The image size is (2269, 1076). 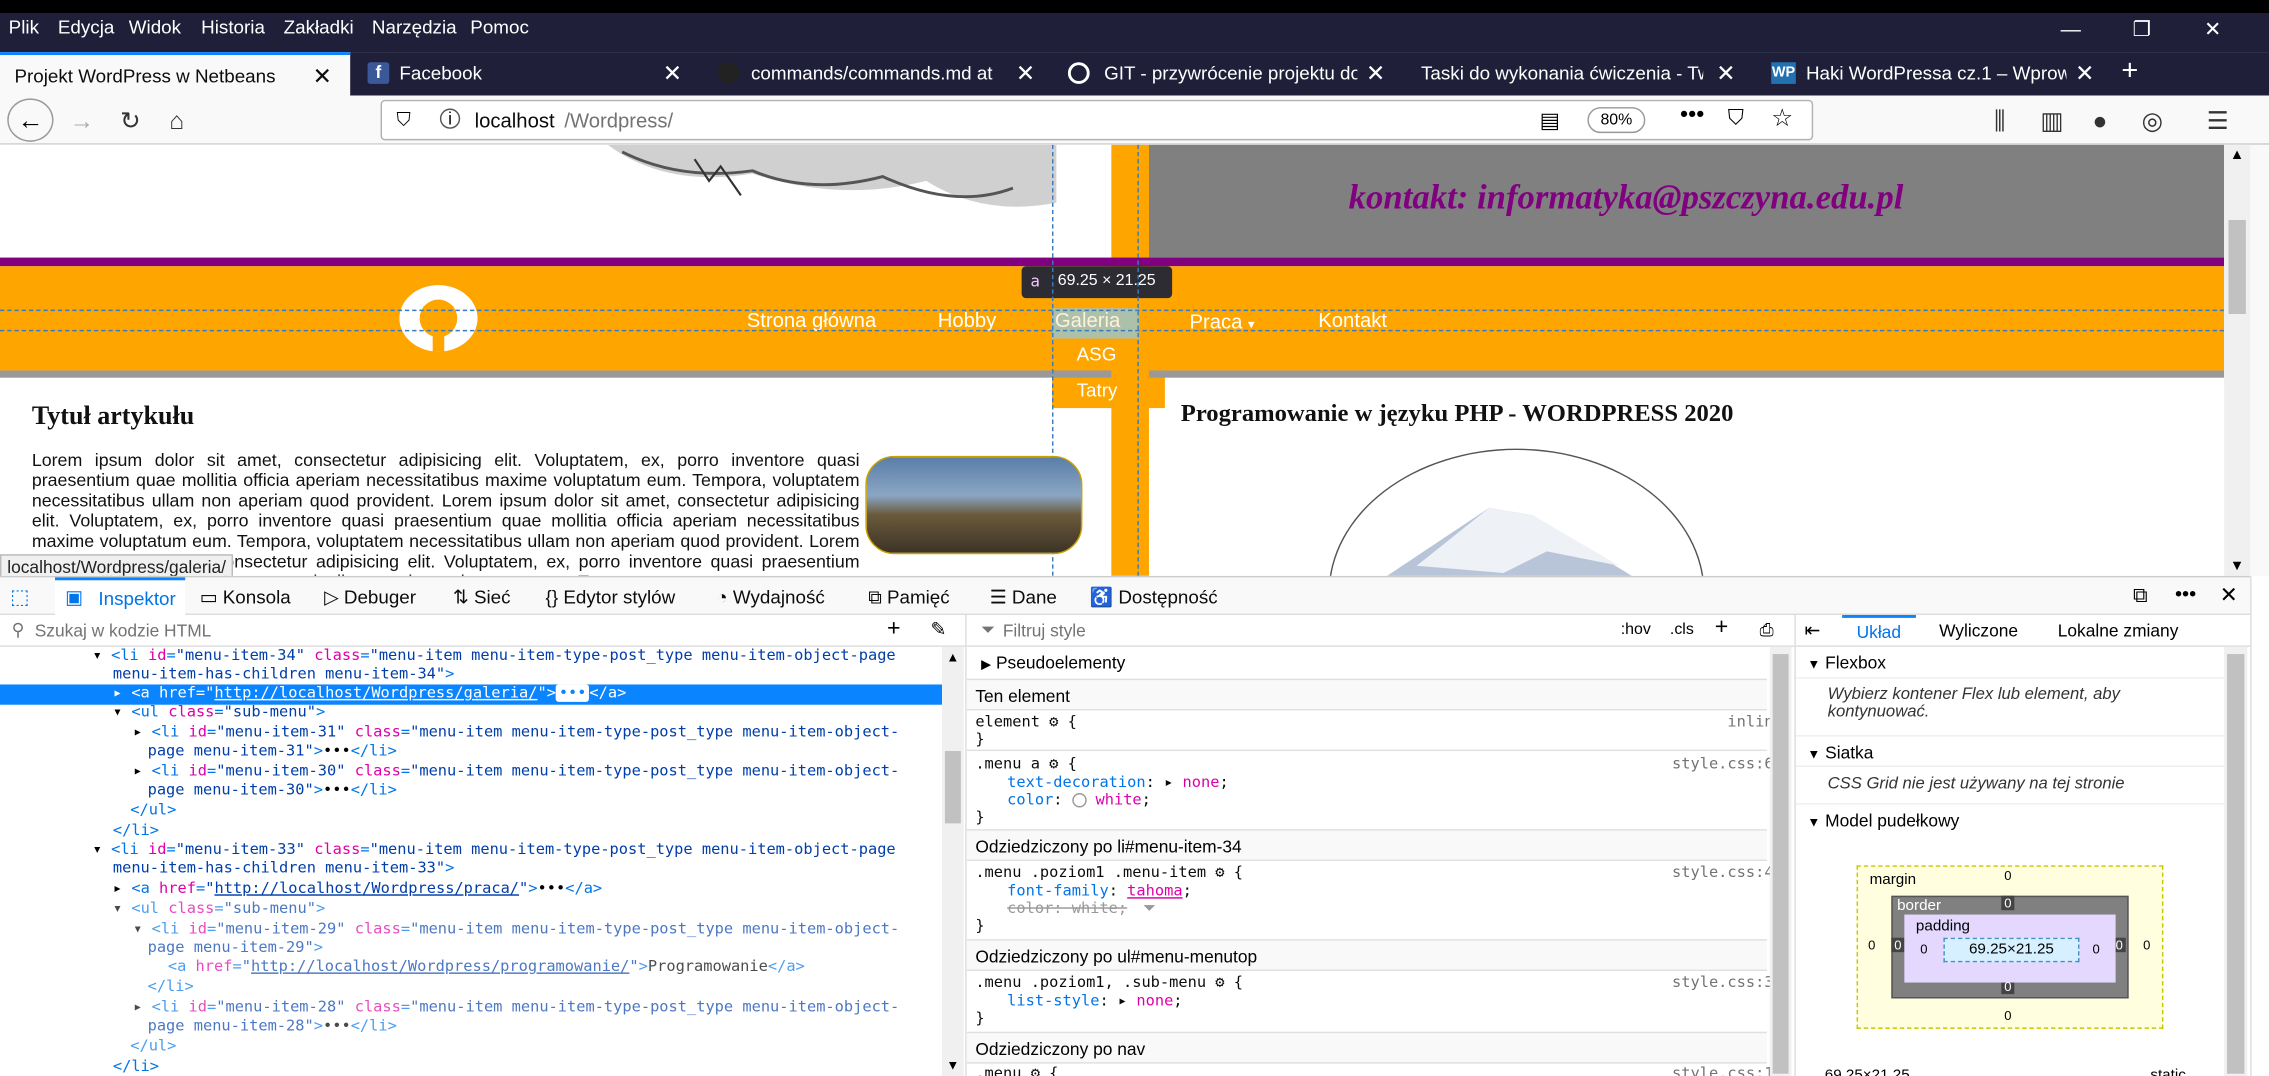 I want to click on html-line: </ul>, so click(x=153, y=1046).